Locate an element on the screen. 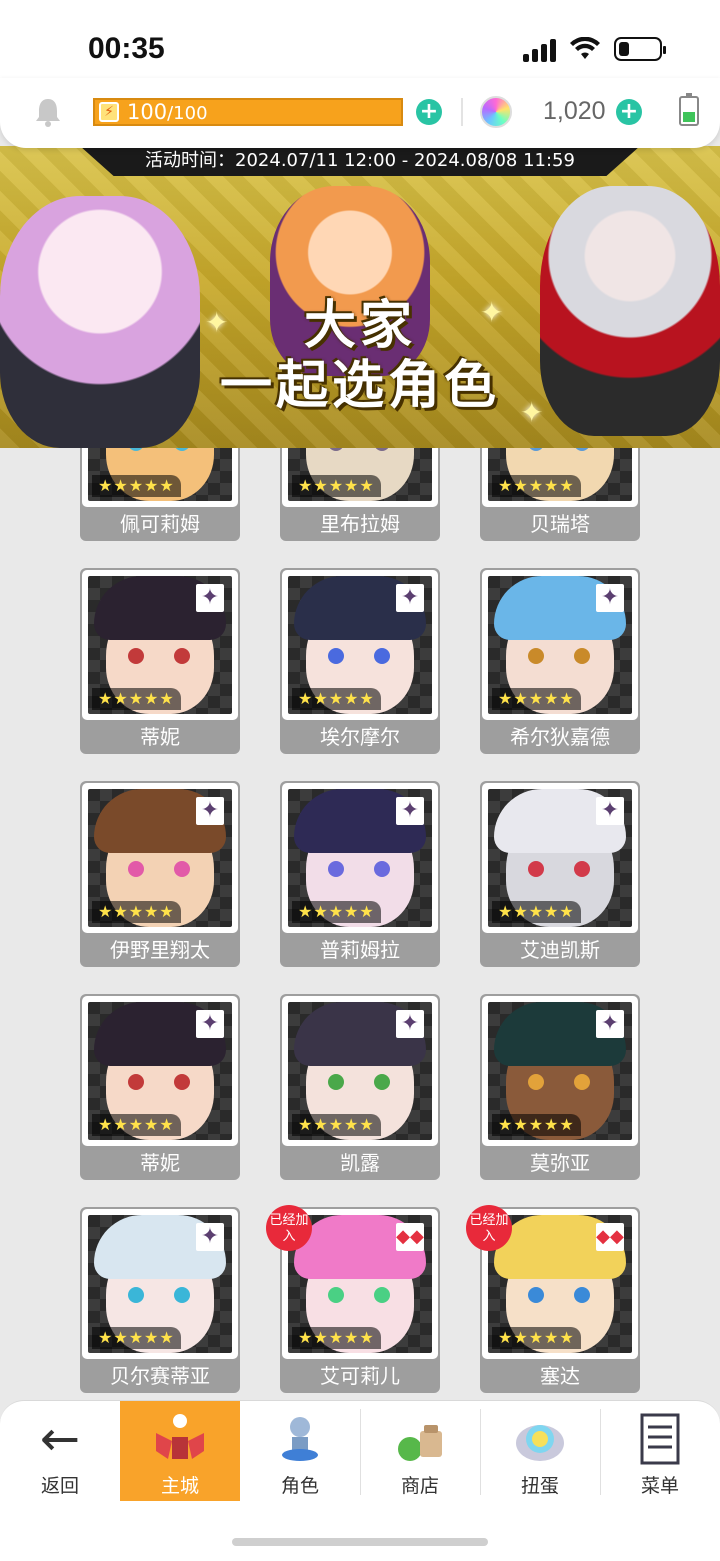 The image size is (720, 1561). nav-gacha-label: 扭蛋 is located at coordinates (539, 1486).